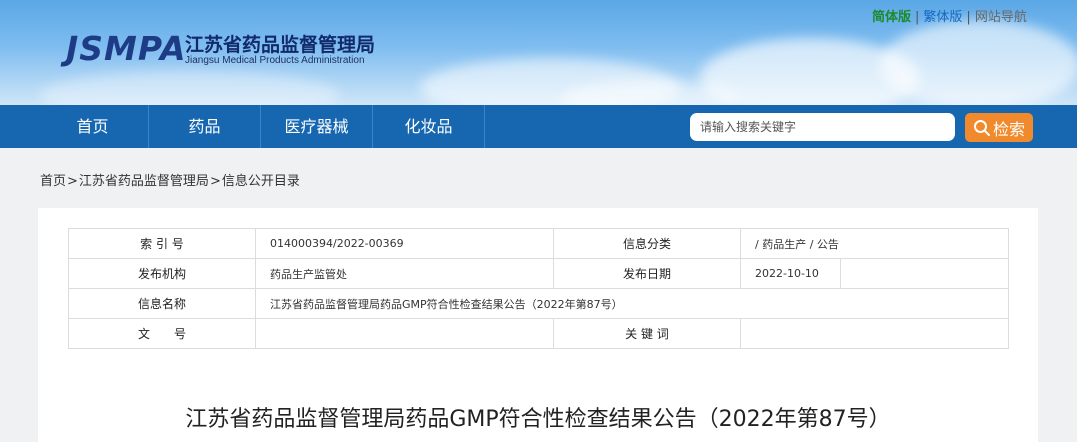 This screenshot has width=1077, height=442. What do you see at coordinates (538, 126) in the screenshot?
I see `main-nav: 首页 药品 医疗器械 化妆品 检索` at bounding box center [538, 126].